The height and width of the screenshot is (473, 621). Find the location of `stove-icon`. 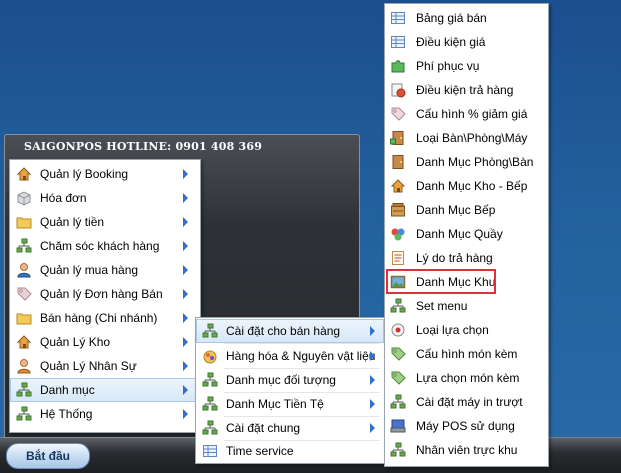

stove-icon is located at coordinates (398, 210).